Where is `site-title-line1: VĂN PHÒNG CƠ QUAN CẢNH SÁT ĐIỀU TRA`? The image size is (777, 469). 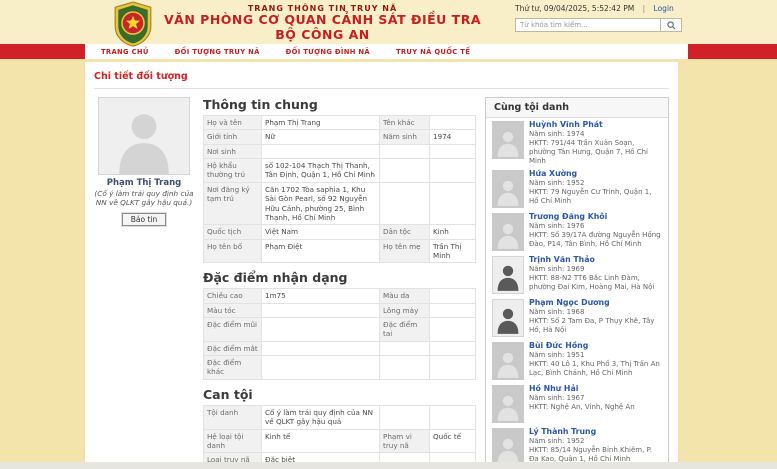
site-title-line1: VĂN PHÒNG CƠ QUAN CẢNH SÁT ĐIỀU TRA is located at coordinates (323, 20).